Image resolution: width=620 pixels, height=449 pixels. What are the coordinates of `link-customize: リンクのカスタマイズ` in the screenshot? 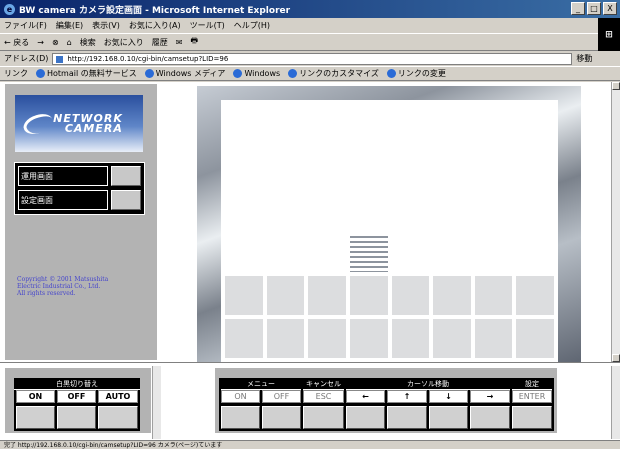 It's located at (333, 73).